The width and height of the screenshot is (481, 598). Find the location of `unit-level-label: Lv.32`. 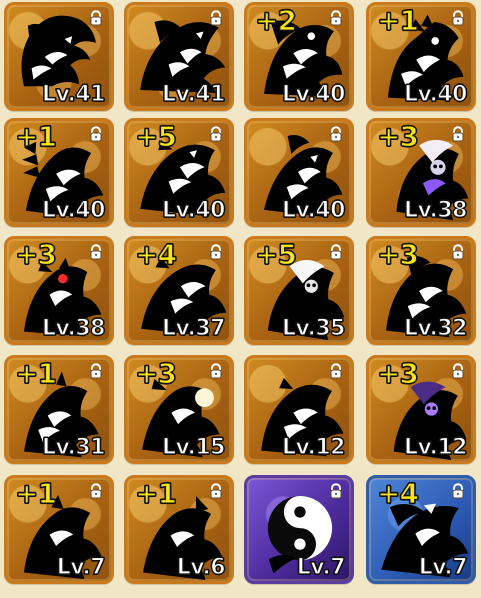

unit-level-label: Lv.32 is located at coordinates (435, 328).